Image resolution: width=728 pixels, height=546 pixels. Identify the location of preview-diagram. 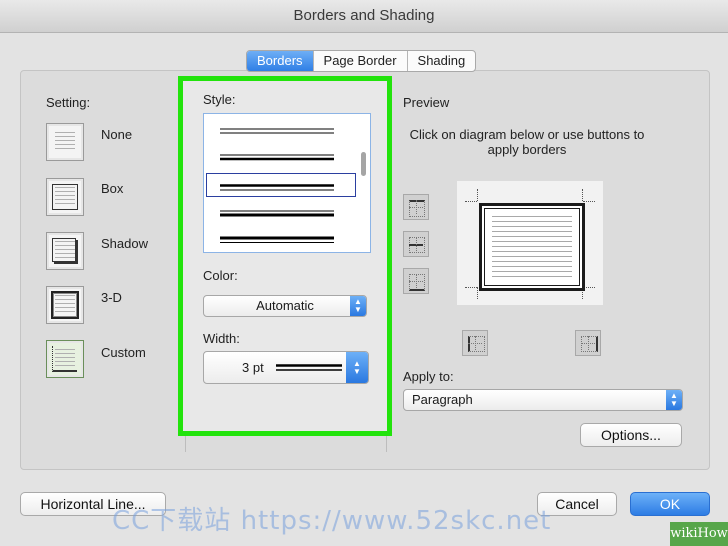
(530, 243).